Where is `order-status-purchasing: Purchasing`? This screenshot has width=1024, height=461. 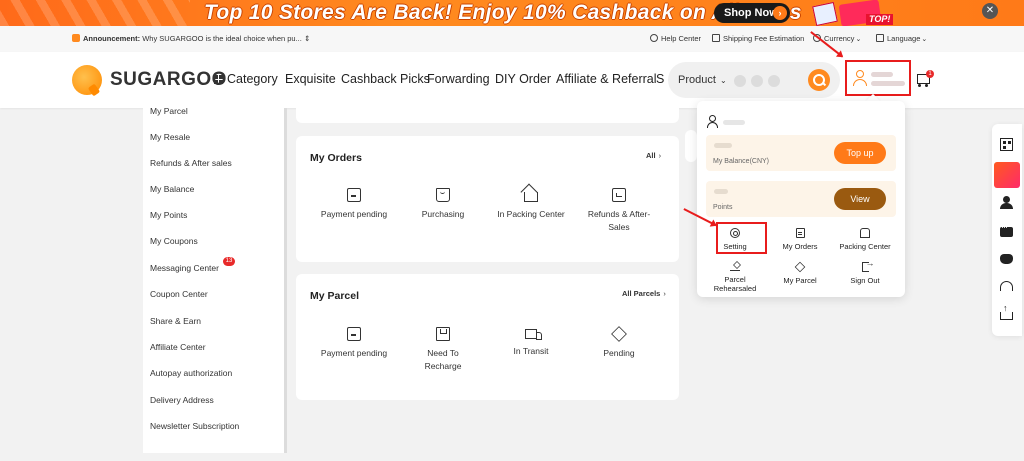 order-status-purchasing: Purchasing is located at coordinates (443, 204).